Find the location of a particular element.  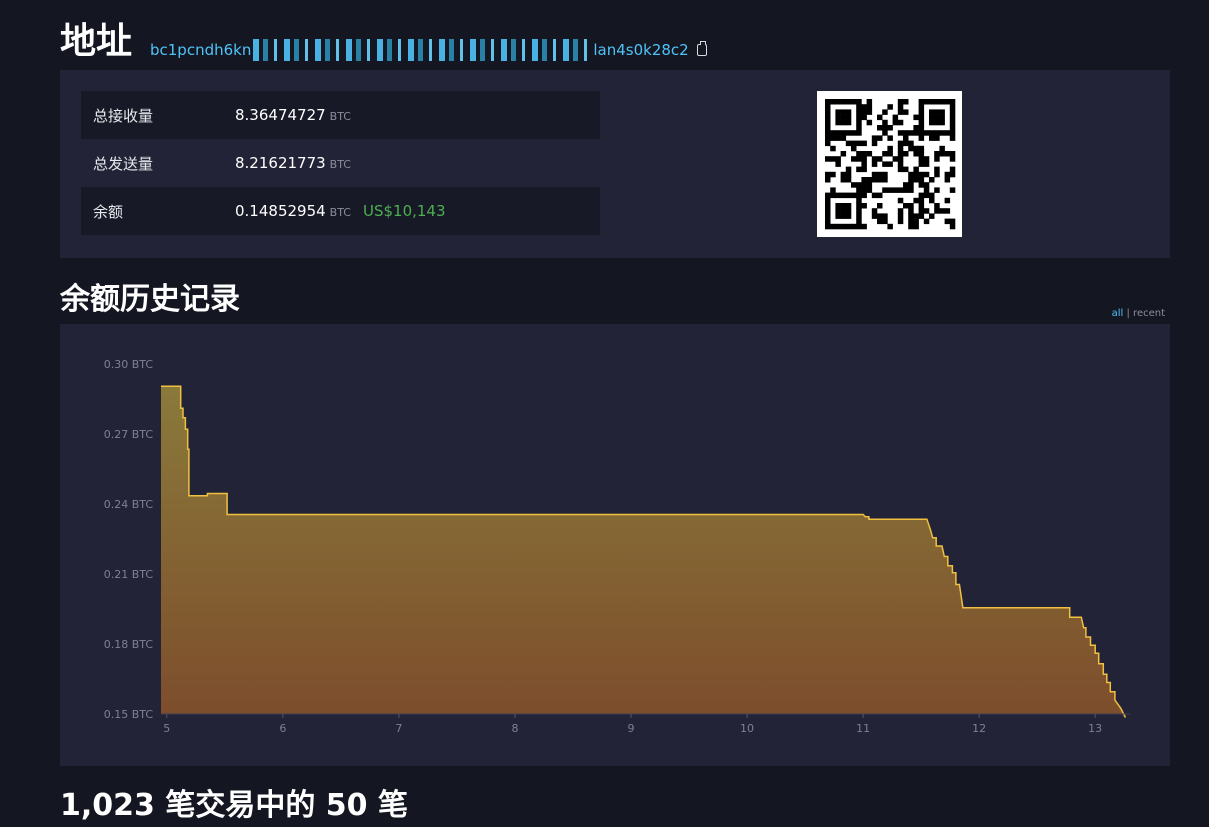

y-tick-label: 0.21 BTC is located at coordinates (129, 574).